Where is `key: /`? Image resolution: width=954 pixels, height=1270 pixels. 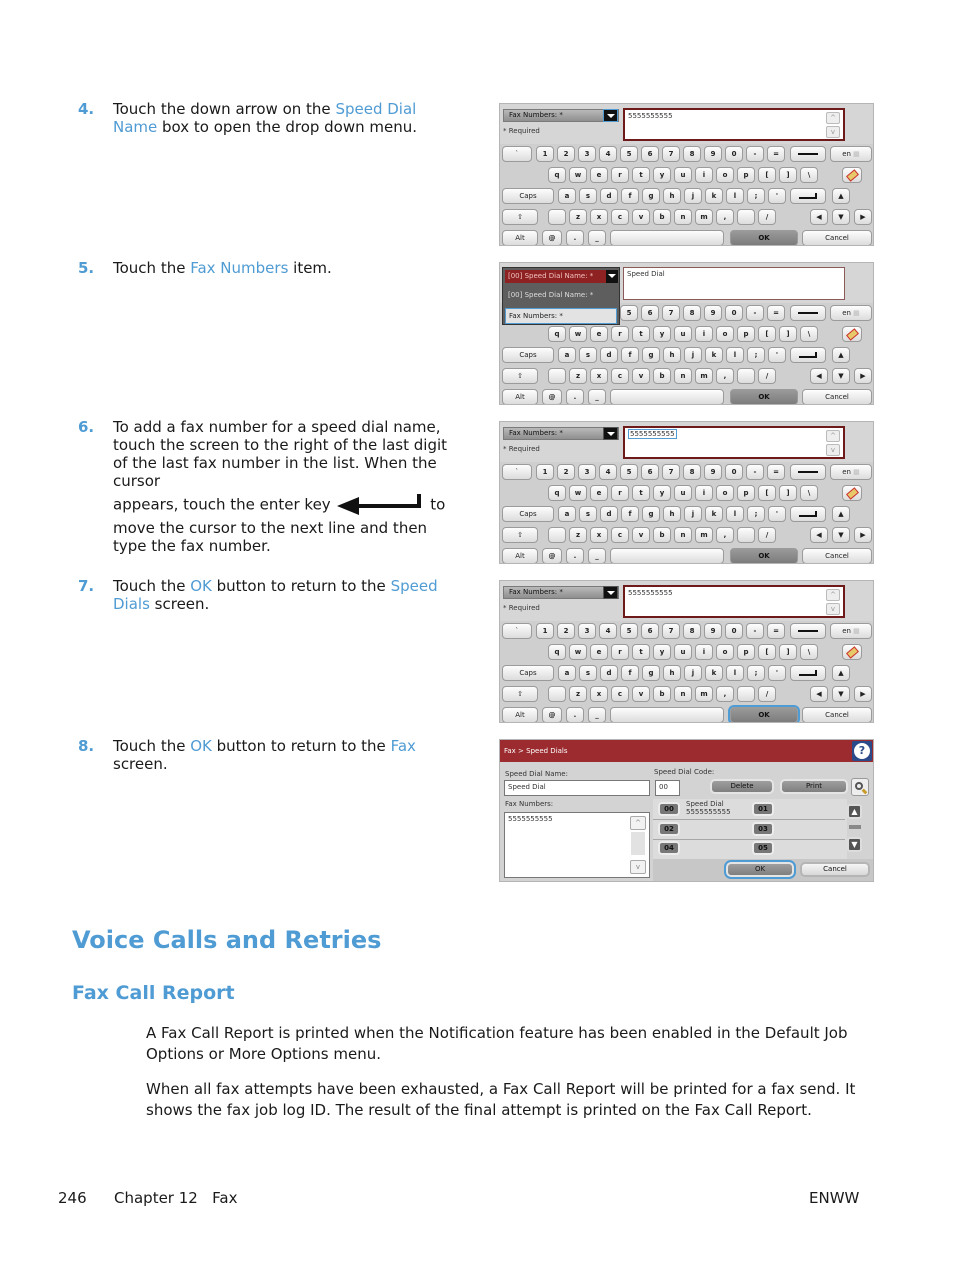
key: / is located at coordinates (767, 376).